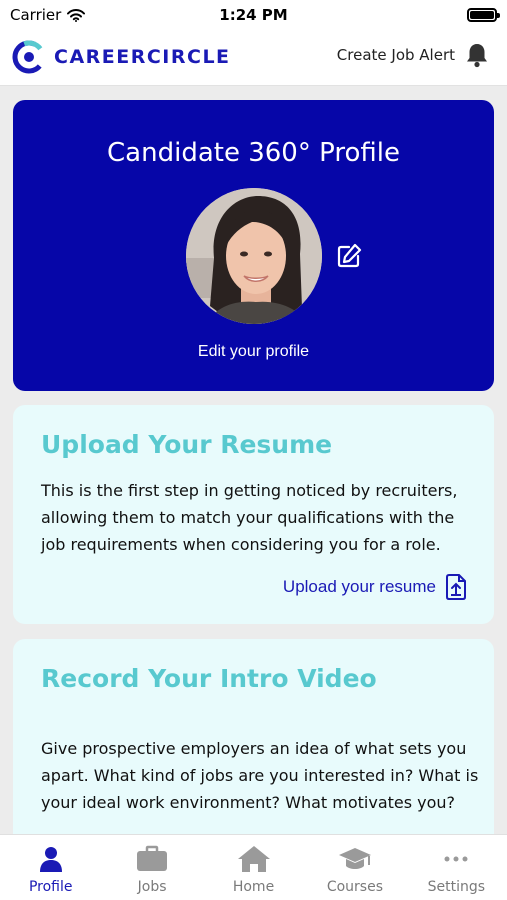 This screenshot has width=507, height=900. Describe the element at coordinates (354, 887) in the screenshot. I see `tab-courses-label: Courses` at that location.